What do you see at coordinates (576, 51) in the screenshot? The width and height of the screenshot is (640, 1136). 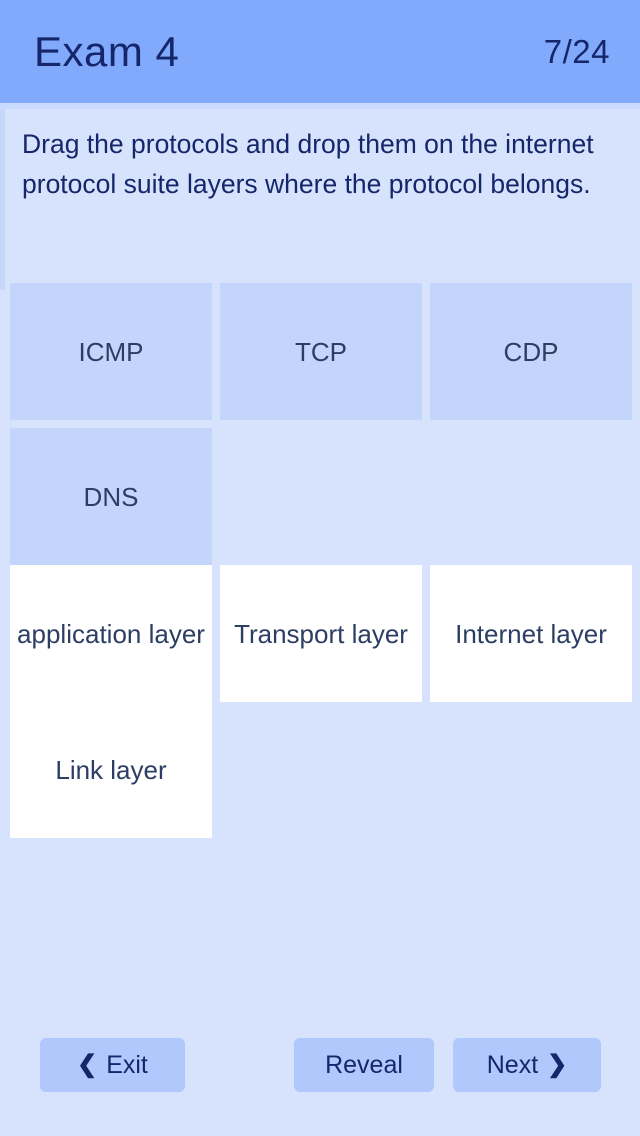 I see `question-progress-counter: 7/24` at bounding box center [576, 51].